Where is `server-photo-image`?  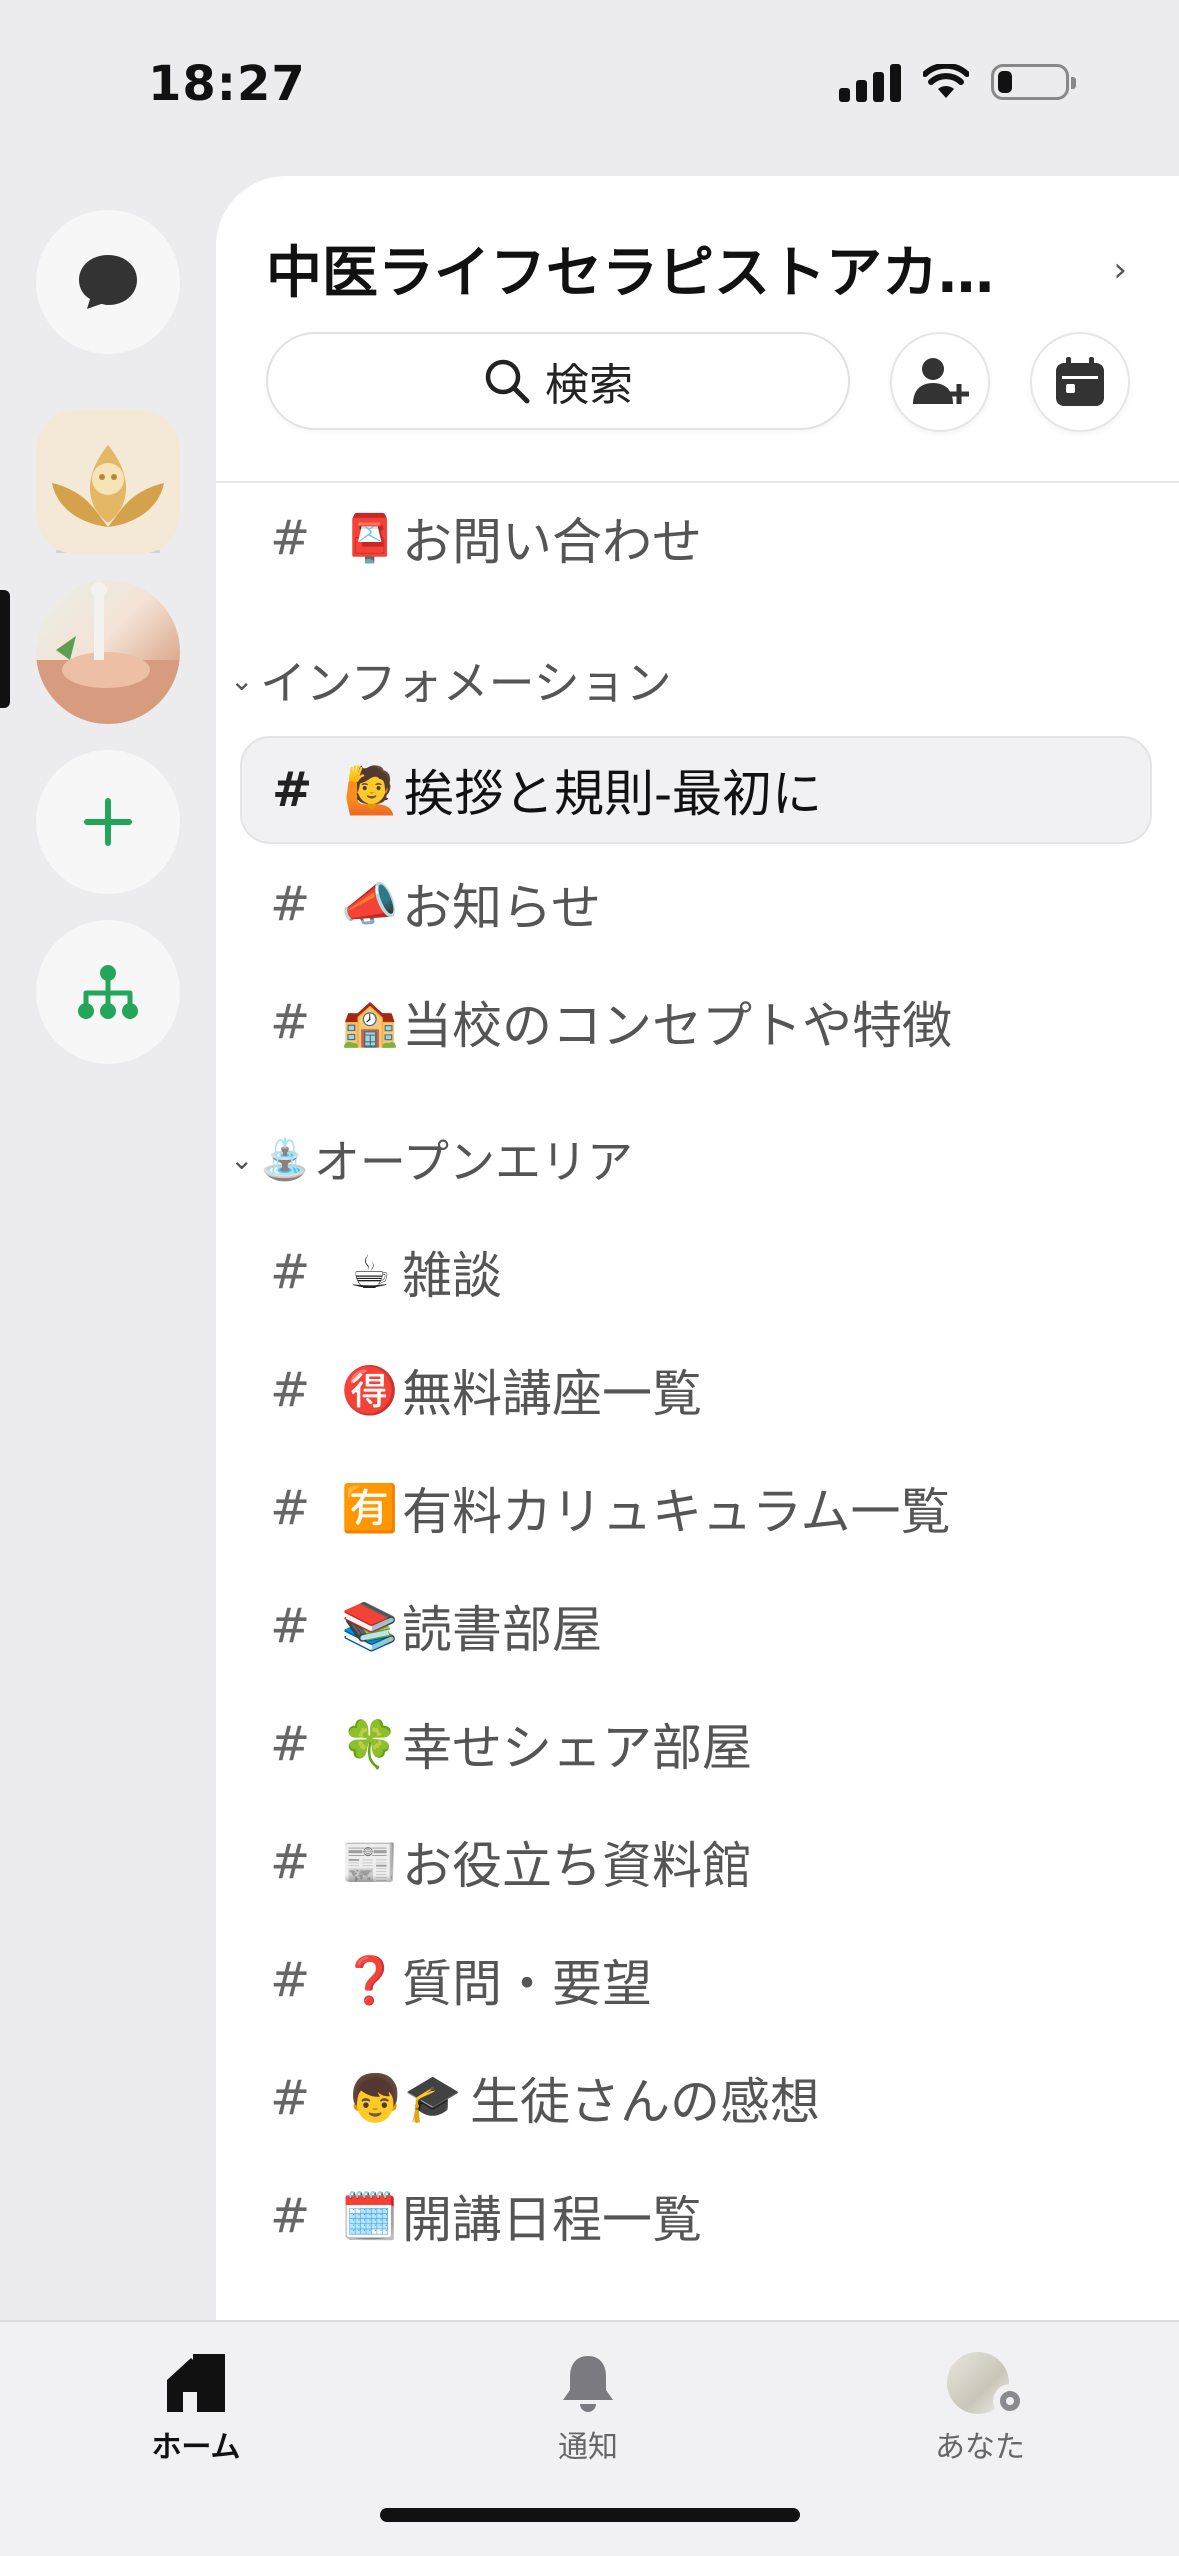 server-photo-image is located at coordinates (108, 653).